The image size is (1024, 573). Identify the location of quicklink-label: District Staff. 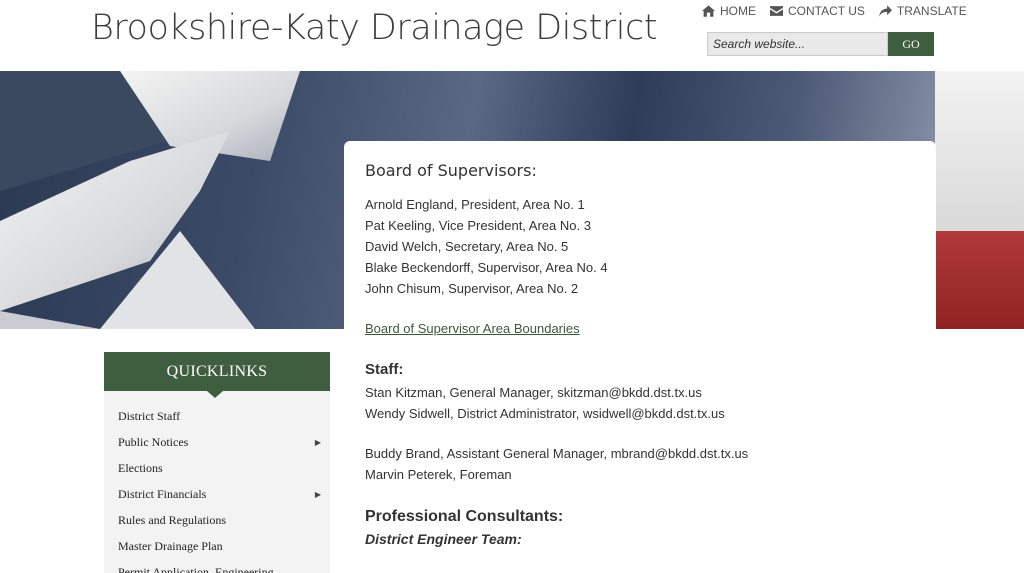
(149, 415).